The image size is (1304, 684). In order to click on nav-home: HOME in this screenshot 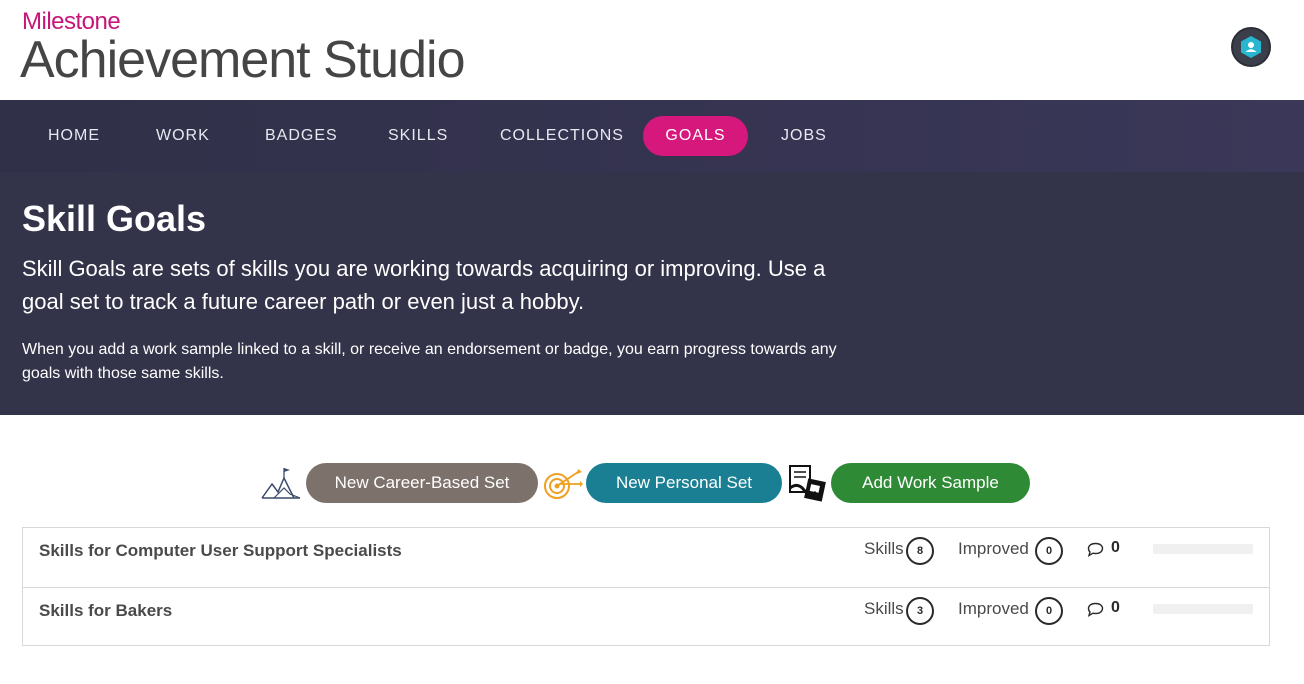, I will do `click(74, 136)`.